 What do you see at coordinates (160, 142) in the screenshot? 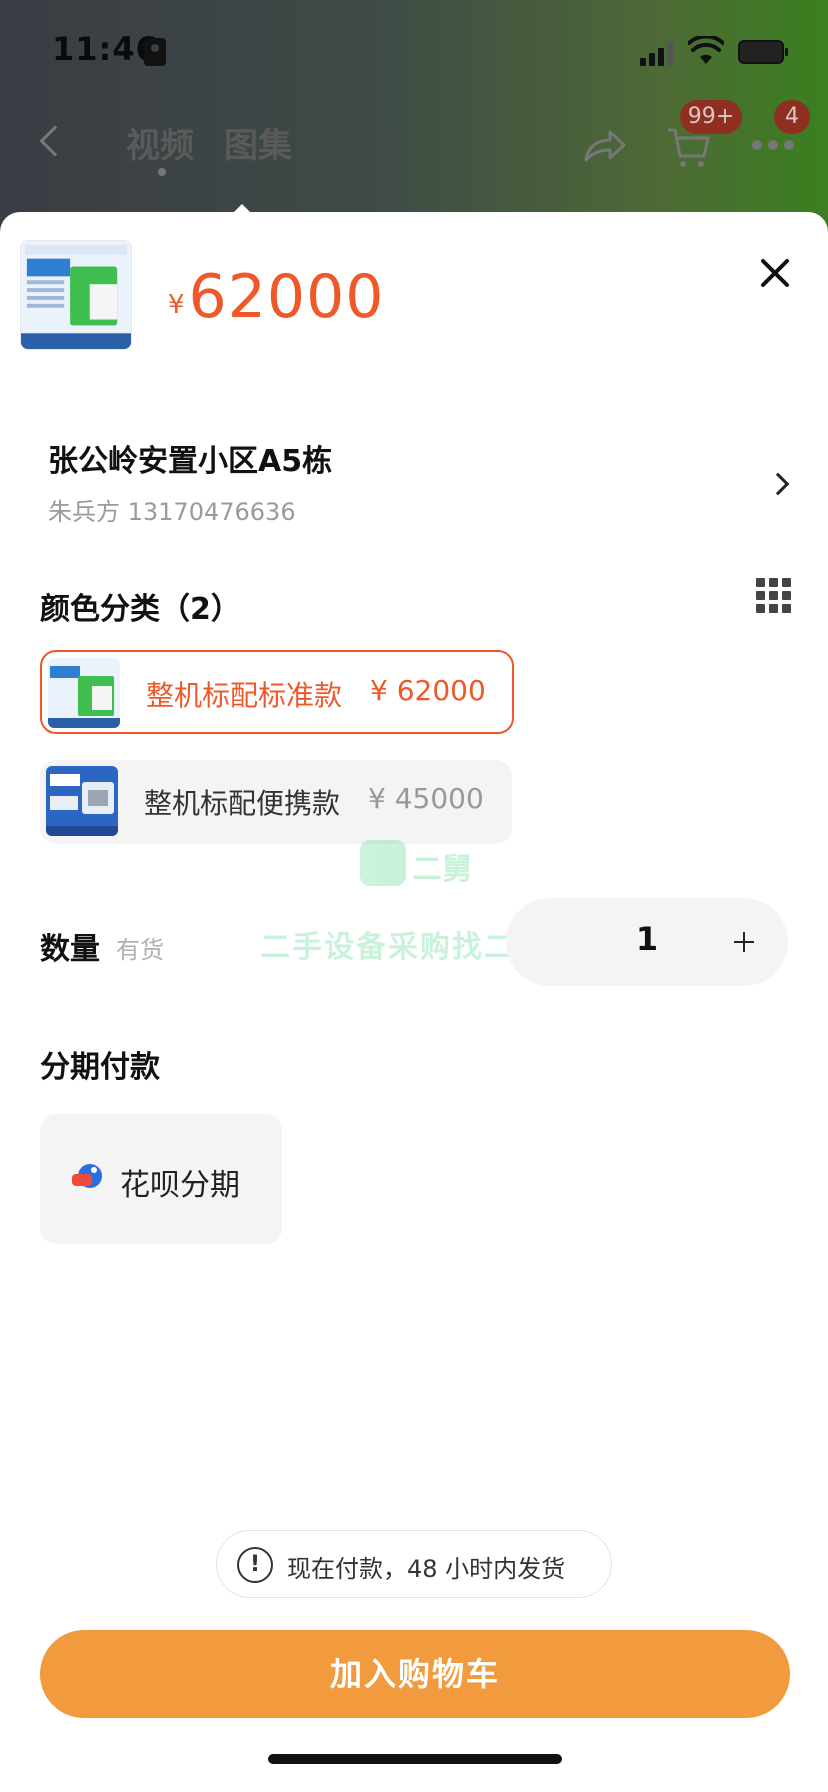
I see `tab-video: 视频` at bounding box center [160, 142].